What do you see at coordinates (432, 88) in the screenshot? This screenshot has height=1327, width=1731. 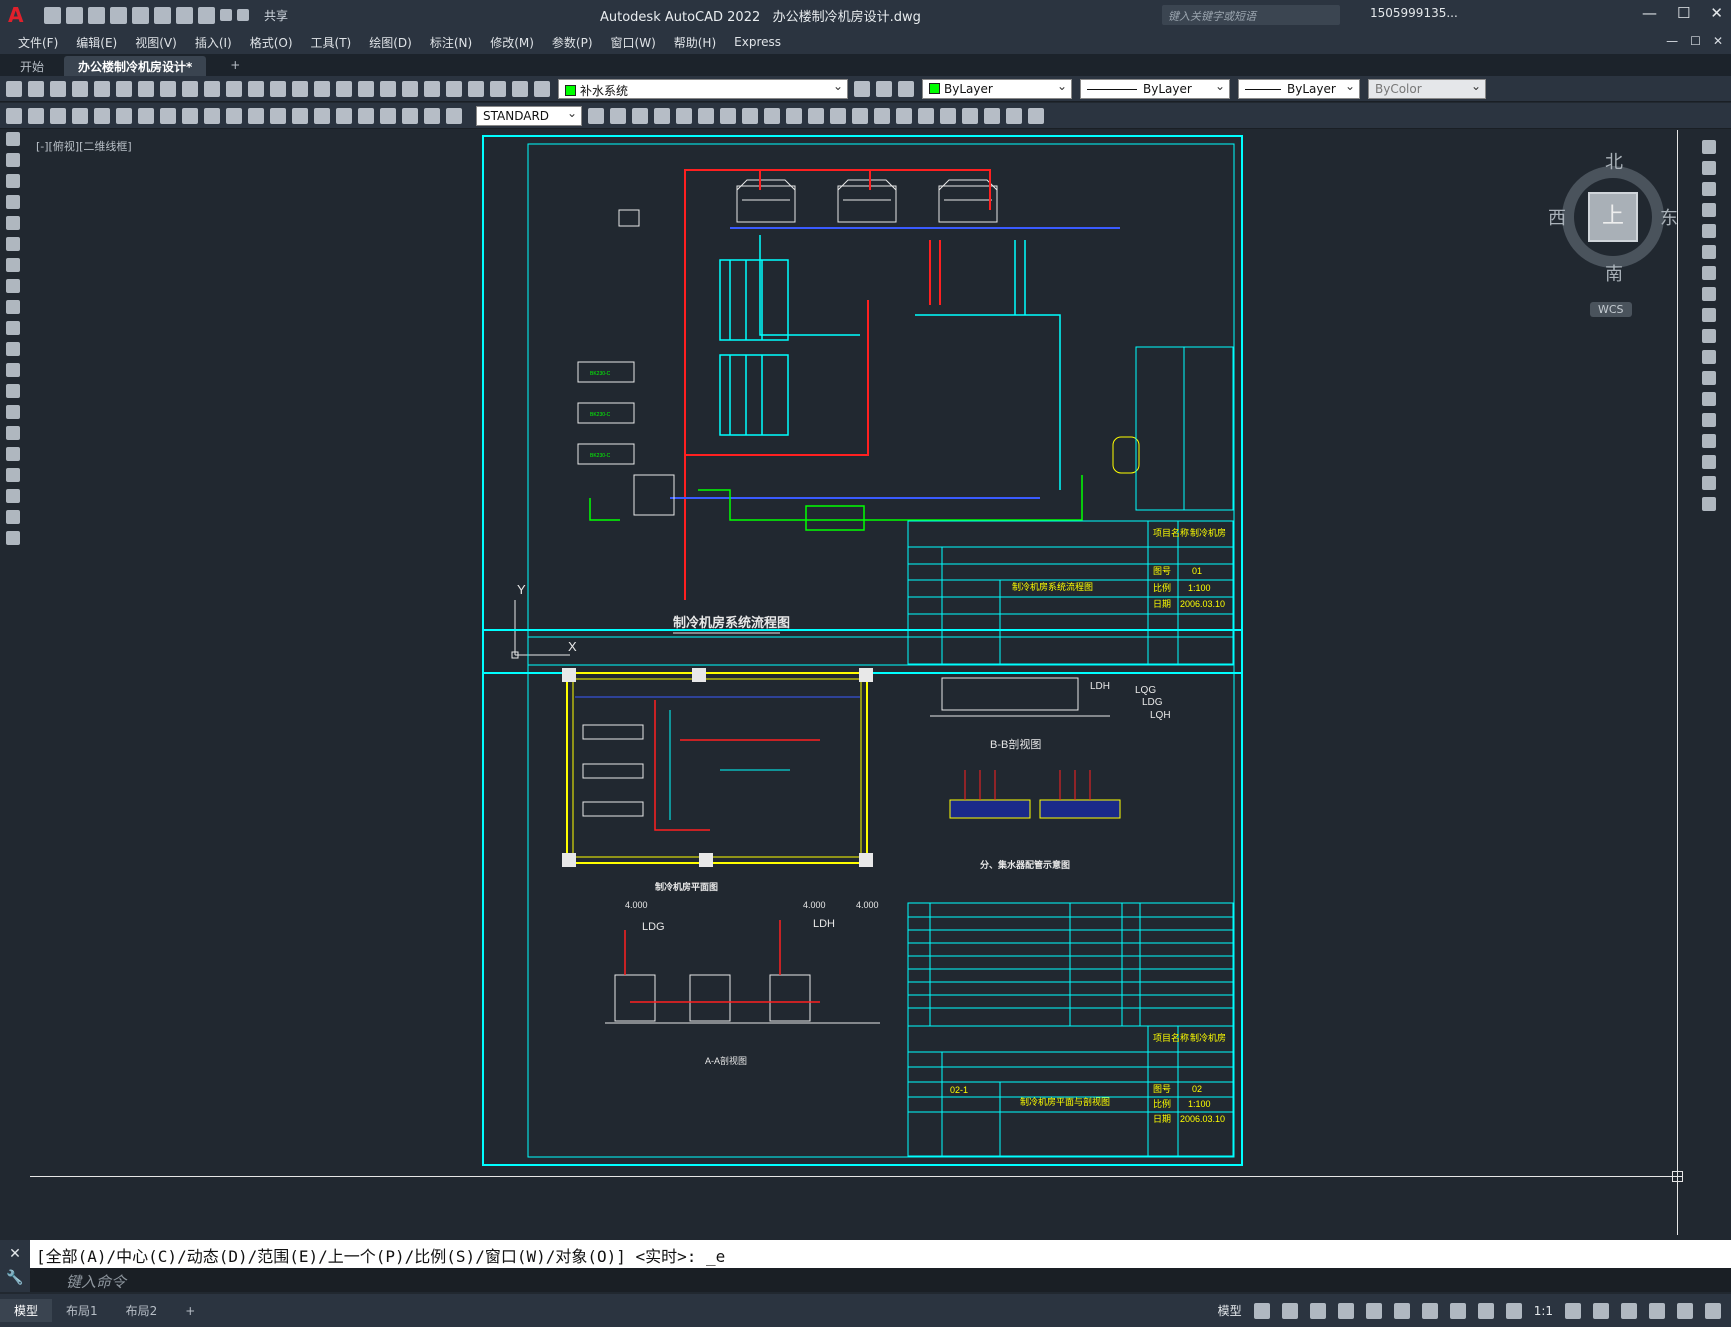 I see `tool-palettes-icon` at bounding box center [432, 88].